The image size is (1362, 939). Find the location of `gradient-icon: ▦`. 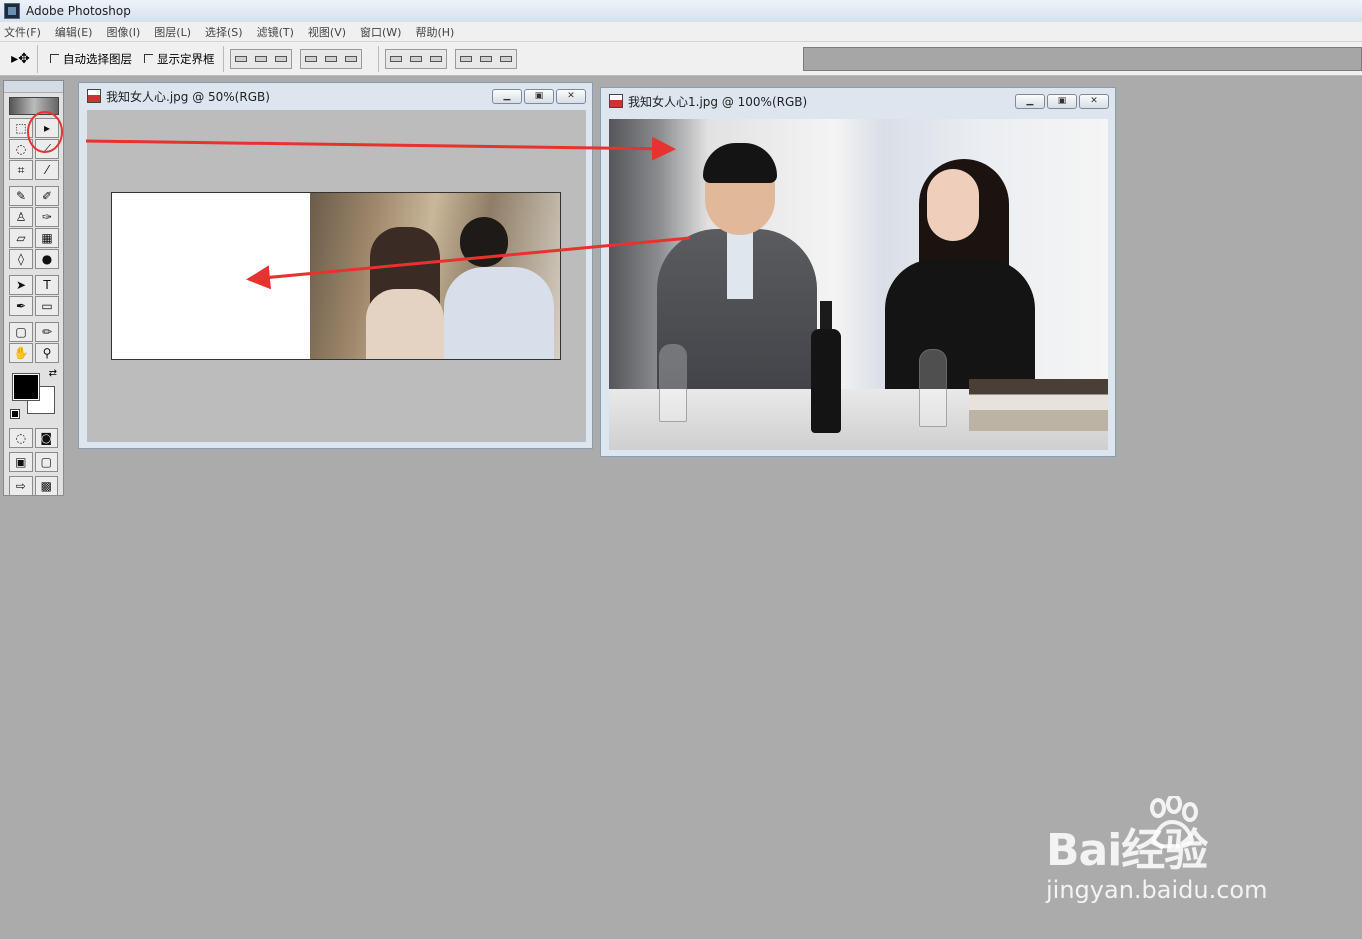

gradient-icon: ▦ is located at coordinates (47, 238).